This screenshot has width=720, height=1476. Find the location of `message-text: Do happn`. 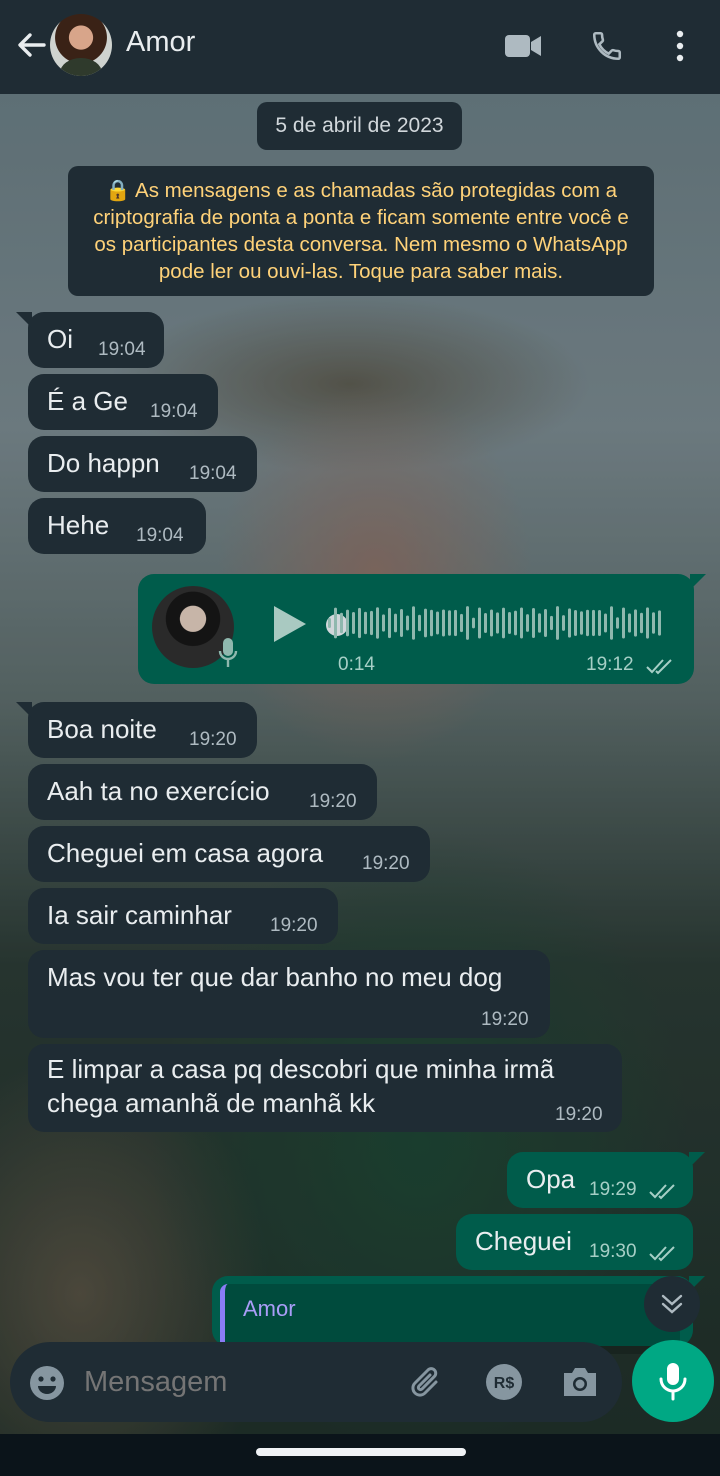

message-text: Do happn is located at coordinates (103, 463).